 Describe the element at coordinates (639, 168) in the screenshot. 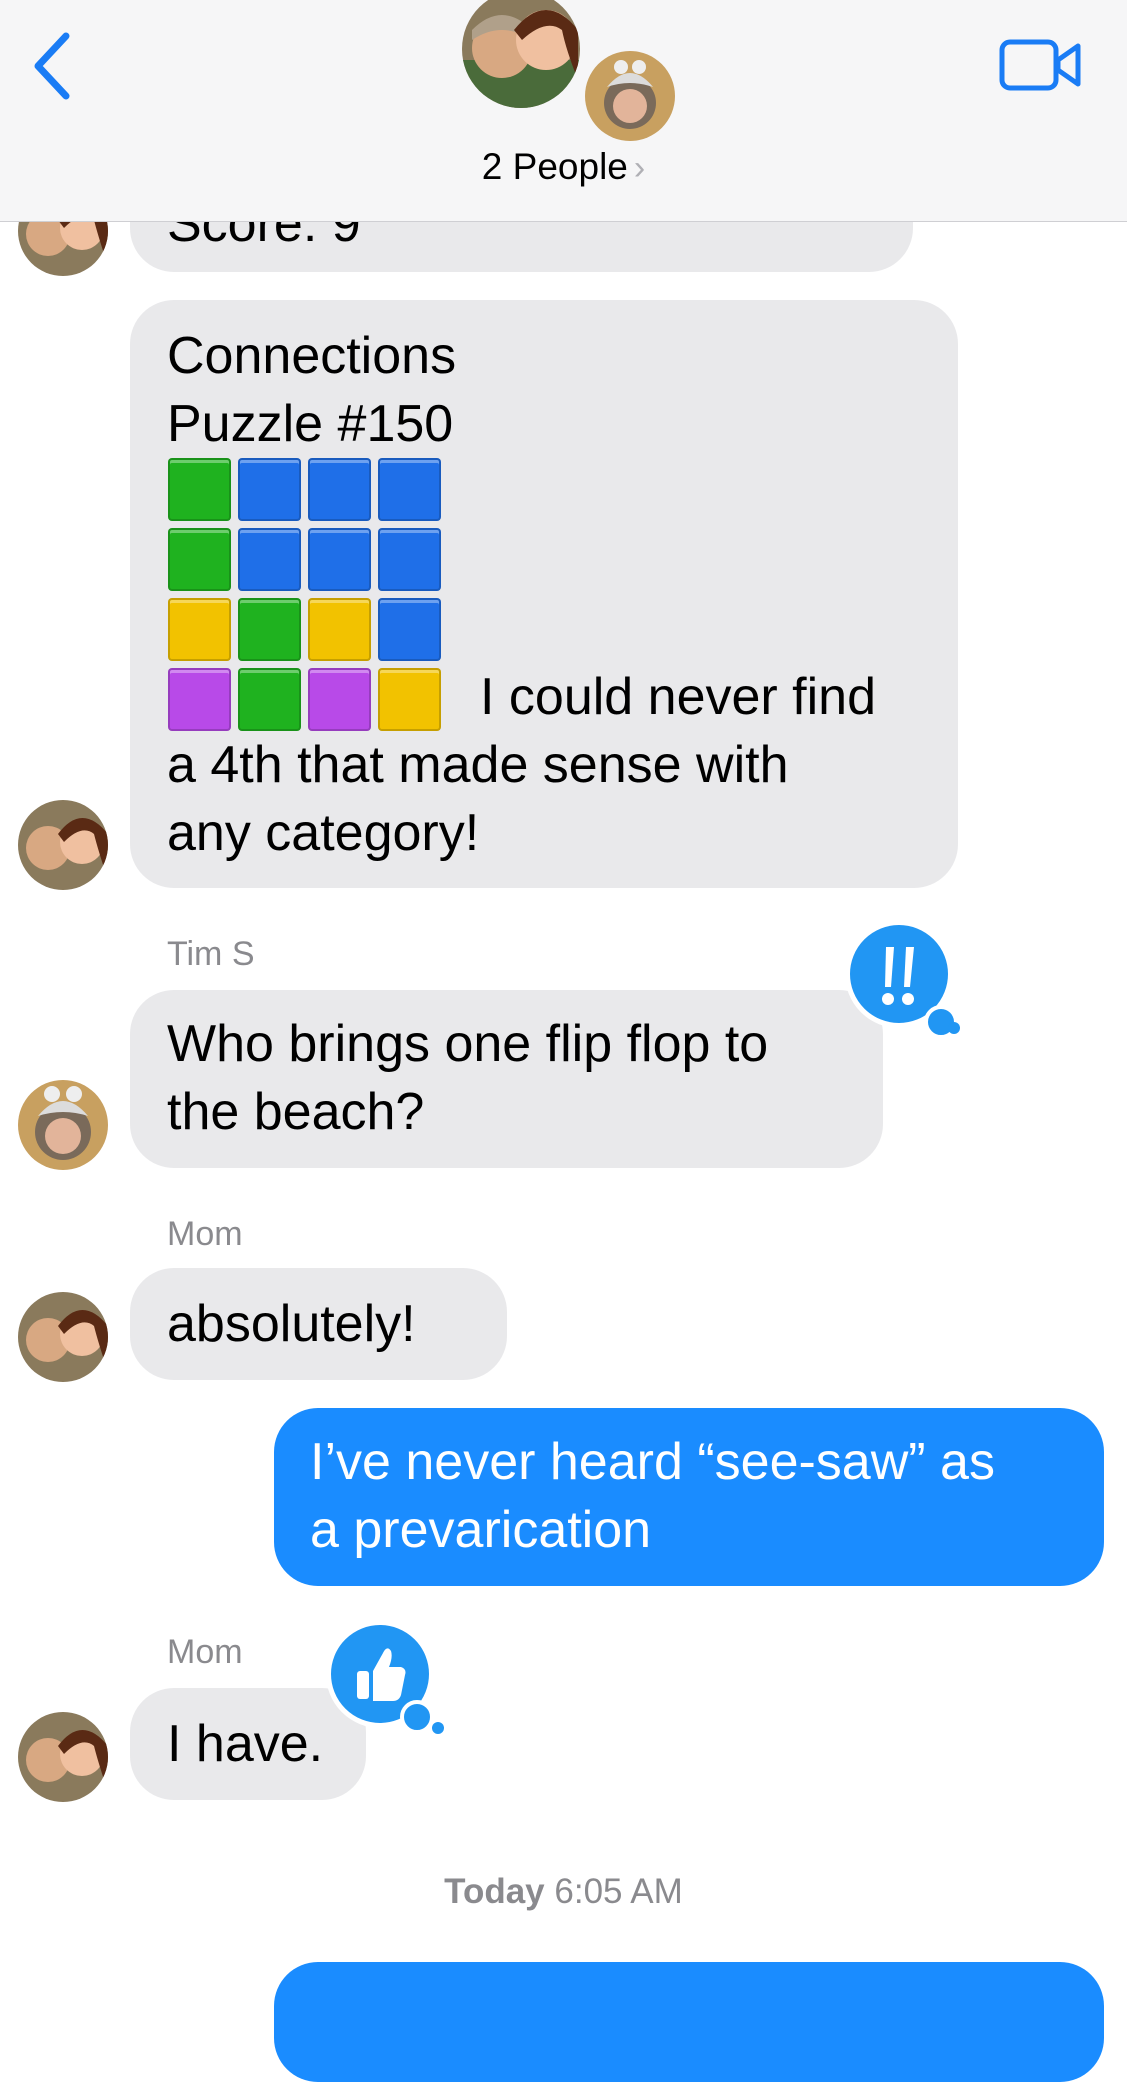

I see `chevron-right-icon: ›` at that location.